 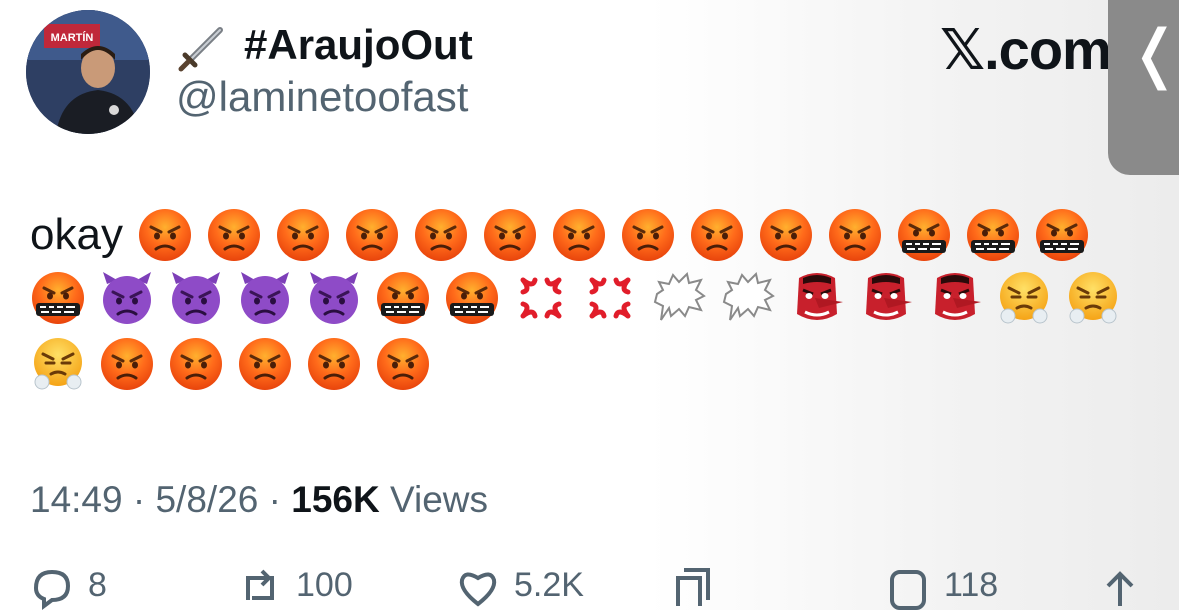 I want to click on tweet-meta: 14:49 · 5/8/26 · 156K Views, so click(x=259, y=500).